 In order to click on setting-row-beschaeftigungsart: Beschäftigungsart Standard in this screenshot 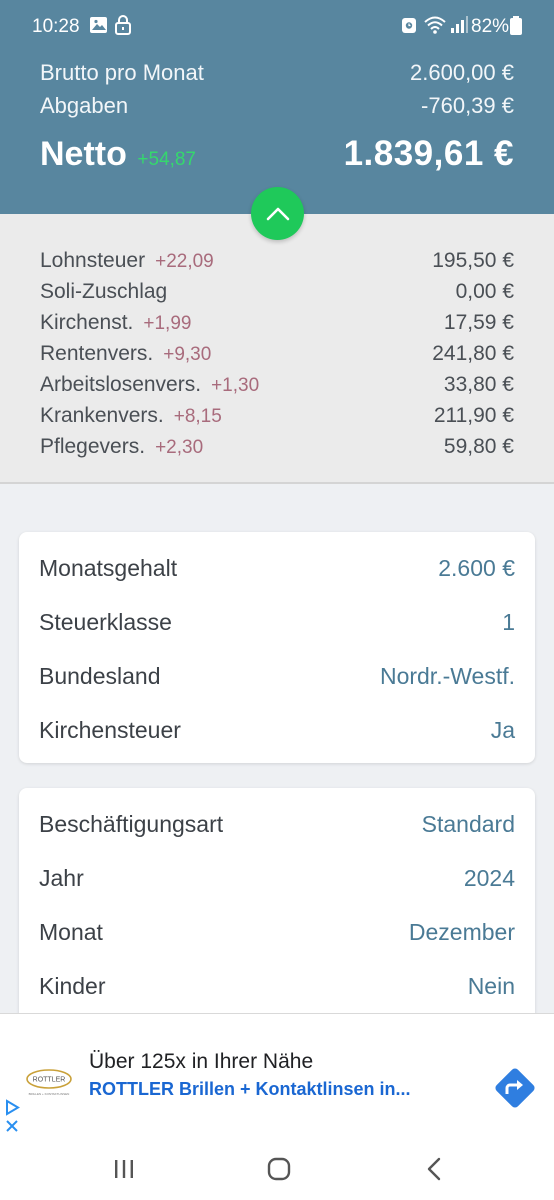, I will do `click(277, 824)`.